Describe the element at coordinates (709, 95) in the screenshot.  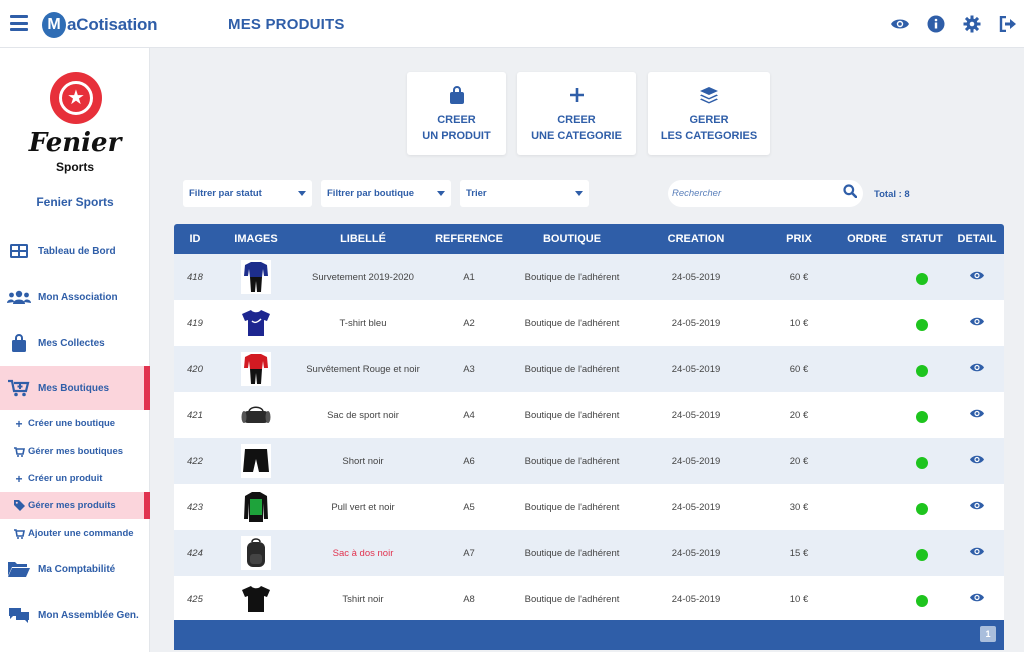
I see `layers-icon` at that location.